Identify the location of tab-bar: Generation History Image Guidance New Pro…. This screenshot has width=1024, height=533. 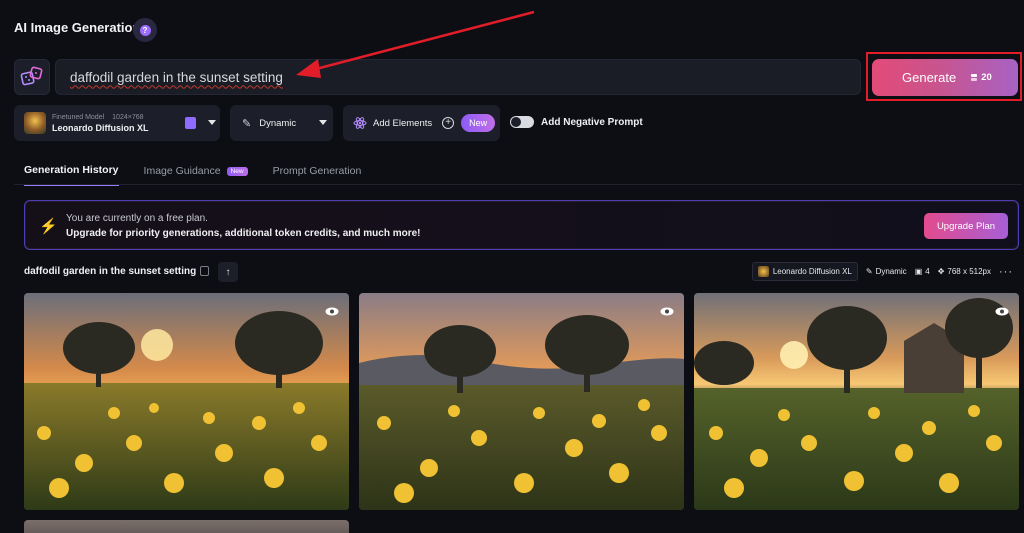
(205, 175).